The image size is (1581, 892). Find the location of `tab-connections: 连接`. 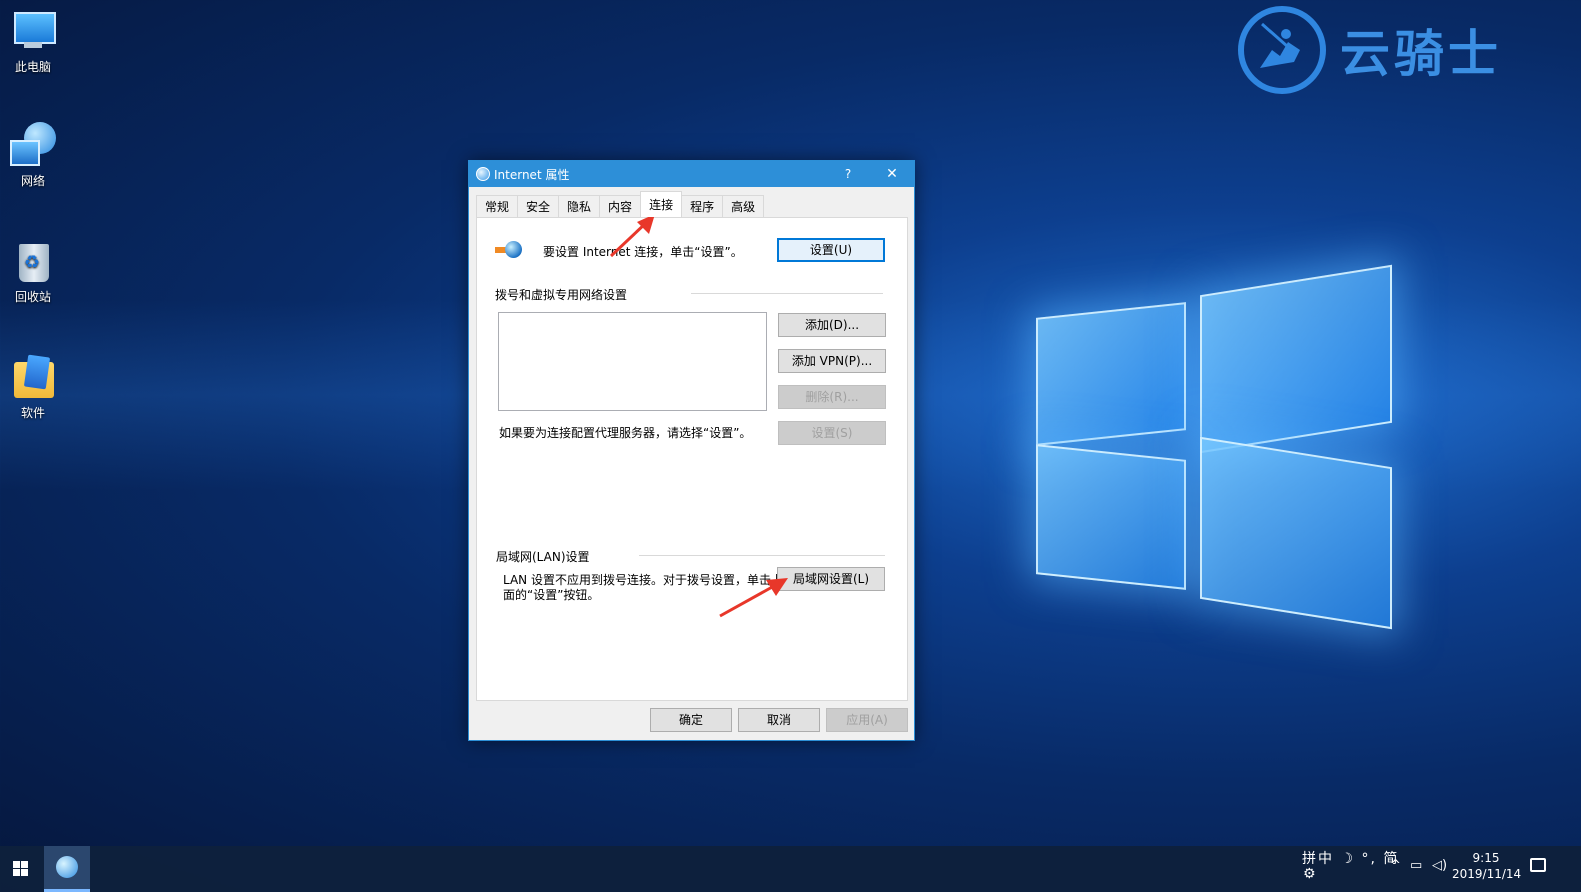

tab-connections: 连接 is located at coordinates (661, 204).